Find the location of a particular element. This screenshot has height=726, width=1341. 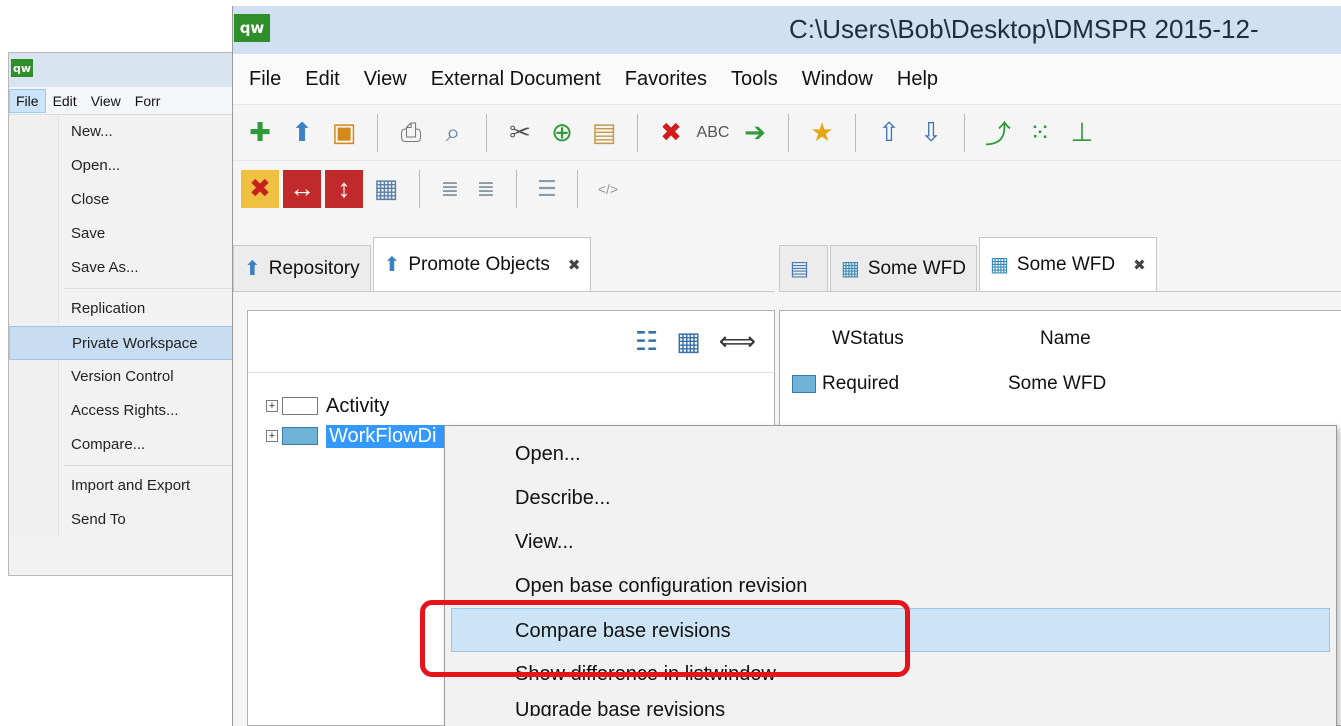

menu-item-private-workspace: Private Workspace is located at coordinates (125, 343).